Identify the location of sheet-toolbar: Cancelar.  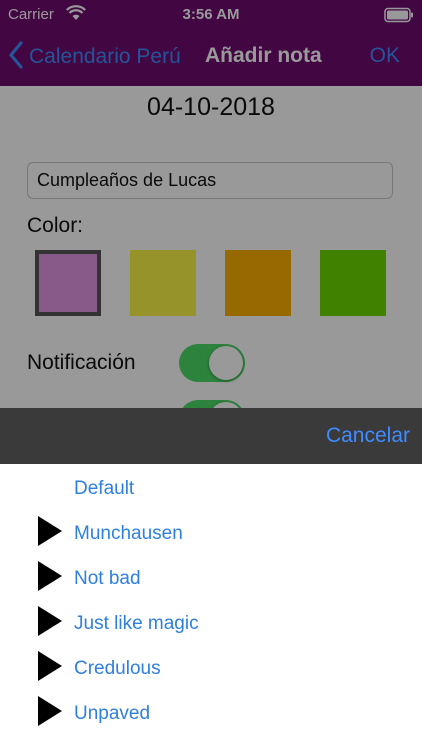
(211, 436).